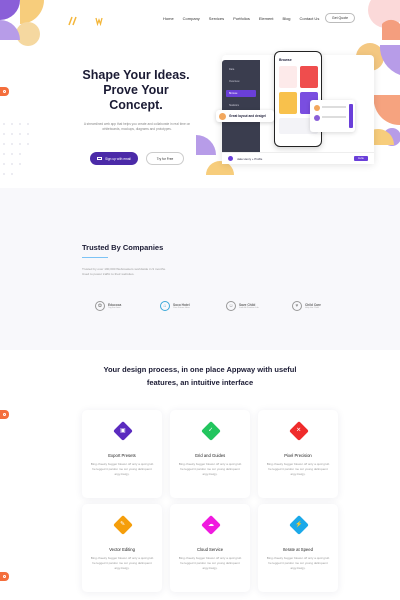  What do you see at coordinates (100, 158) in the screenshot?
I see `mail-icon` at bounding box center [100, 158].